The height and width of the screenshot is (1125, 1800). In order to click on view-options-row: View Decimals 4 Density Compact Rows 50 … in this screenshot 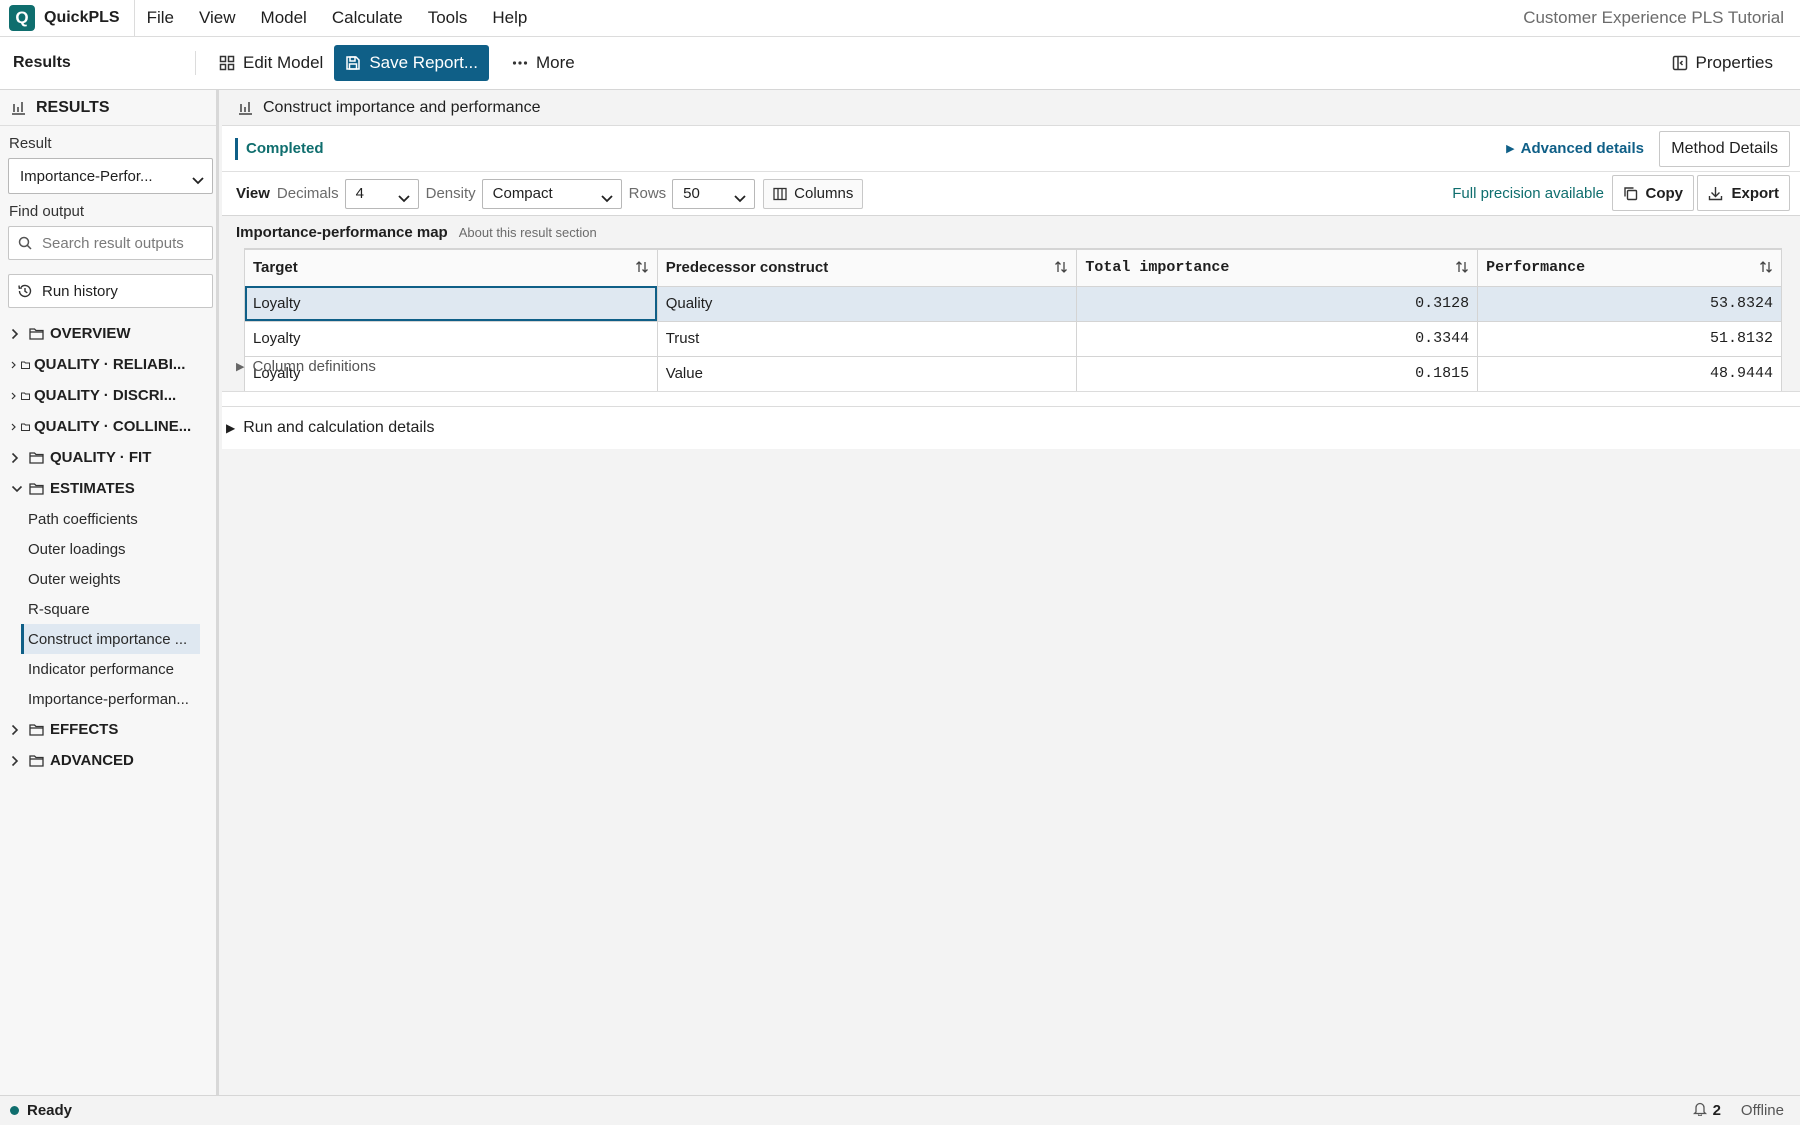, I will do `click(1011, 194)`.